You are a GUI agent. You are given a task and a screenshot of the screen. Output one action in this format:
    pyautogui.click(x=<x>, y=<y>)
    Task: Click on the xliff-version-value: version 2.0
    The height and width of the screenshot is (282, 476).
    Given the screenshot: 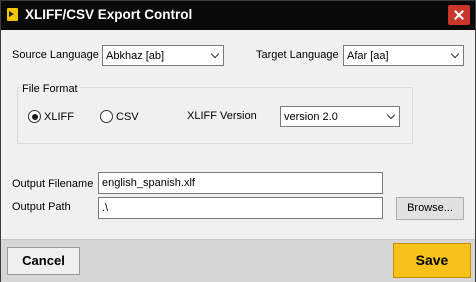 What is the action you would take?
    pyautogui.click(x=311, y=117)
    